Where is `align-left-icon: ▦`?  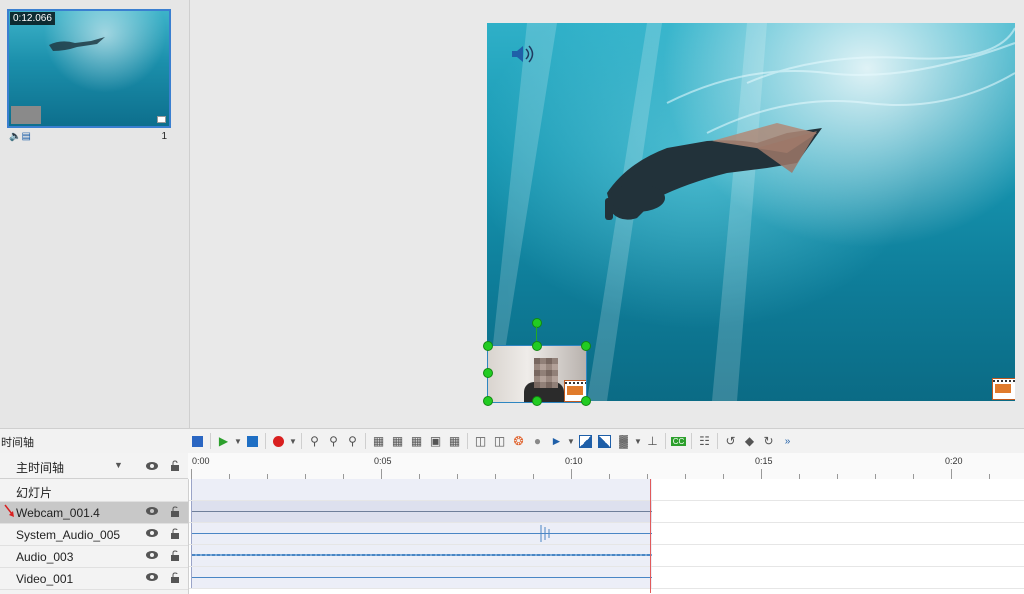 align-left-icon: ▦ is located at coordinates (378, 441).